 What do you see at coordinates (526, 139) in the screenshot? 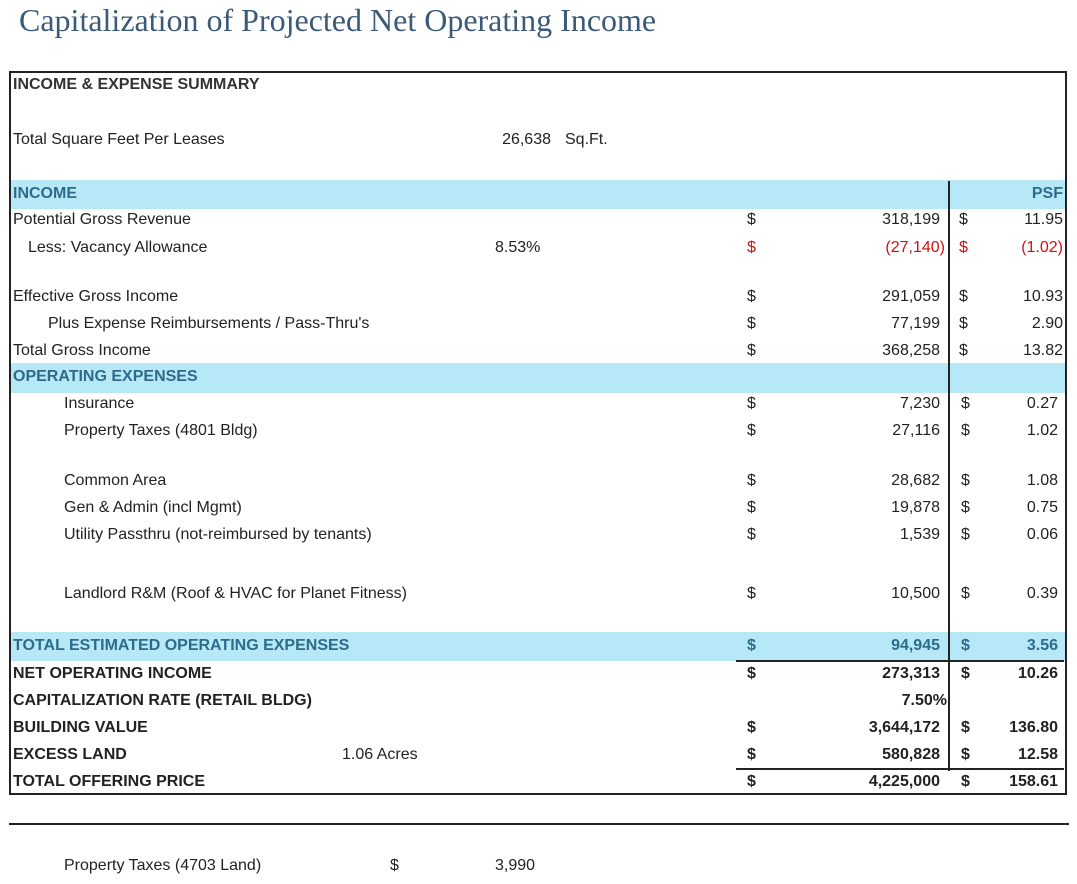
I see `sqft-value: 26,638` at bounding box center [526, 139].